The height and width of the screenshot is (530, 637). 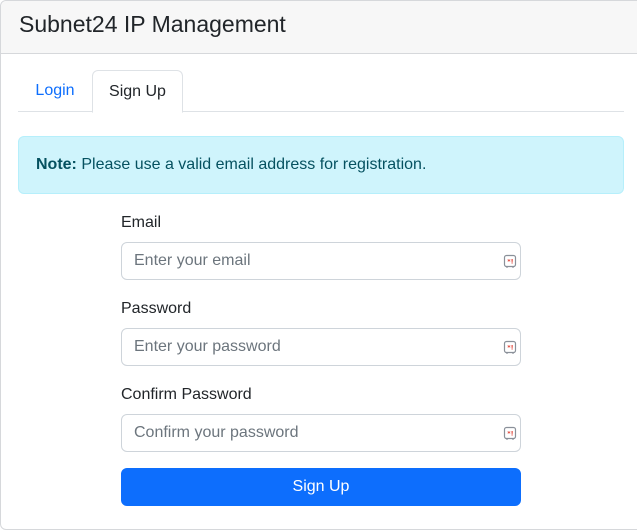 What do you see at coordinates (55, 91) in the screenshot?
I see `tab-login: Login` at bounding box center [55, 91].